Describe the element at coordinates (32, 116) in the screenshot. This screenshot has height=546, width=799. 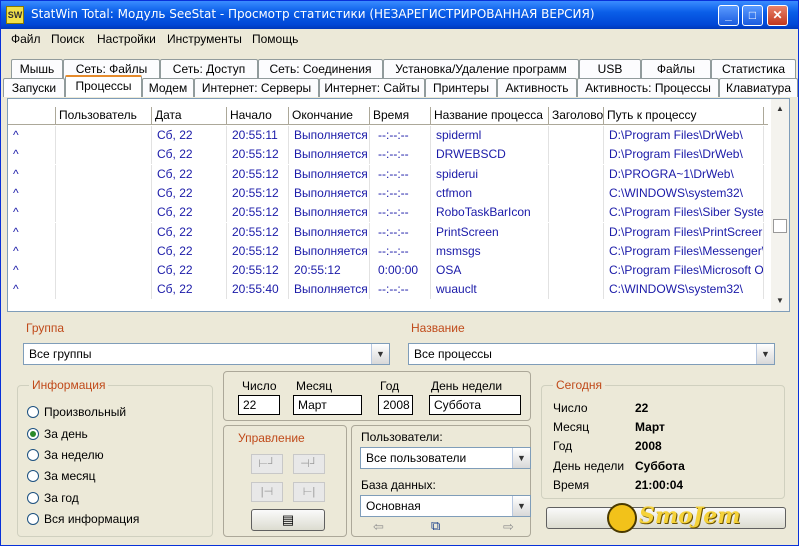
I see `col-marker` at that location.